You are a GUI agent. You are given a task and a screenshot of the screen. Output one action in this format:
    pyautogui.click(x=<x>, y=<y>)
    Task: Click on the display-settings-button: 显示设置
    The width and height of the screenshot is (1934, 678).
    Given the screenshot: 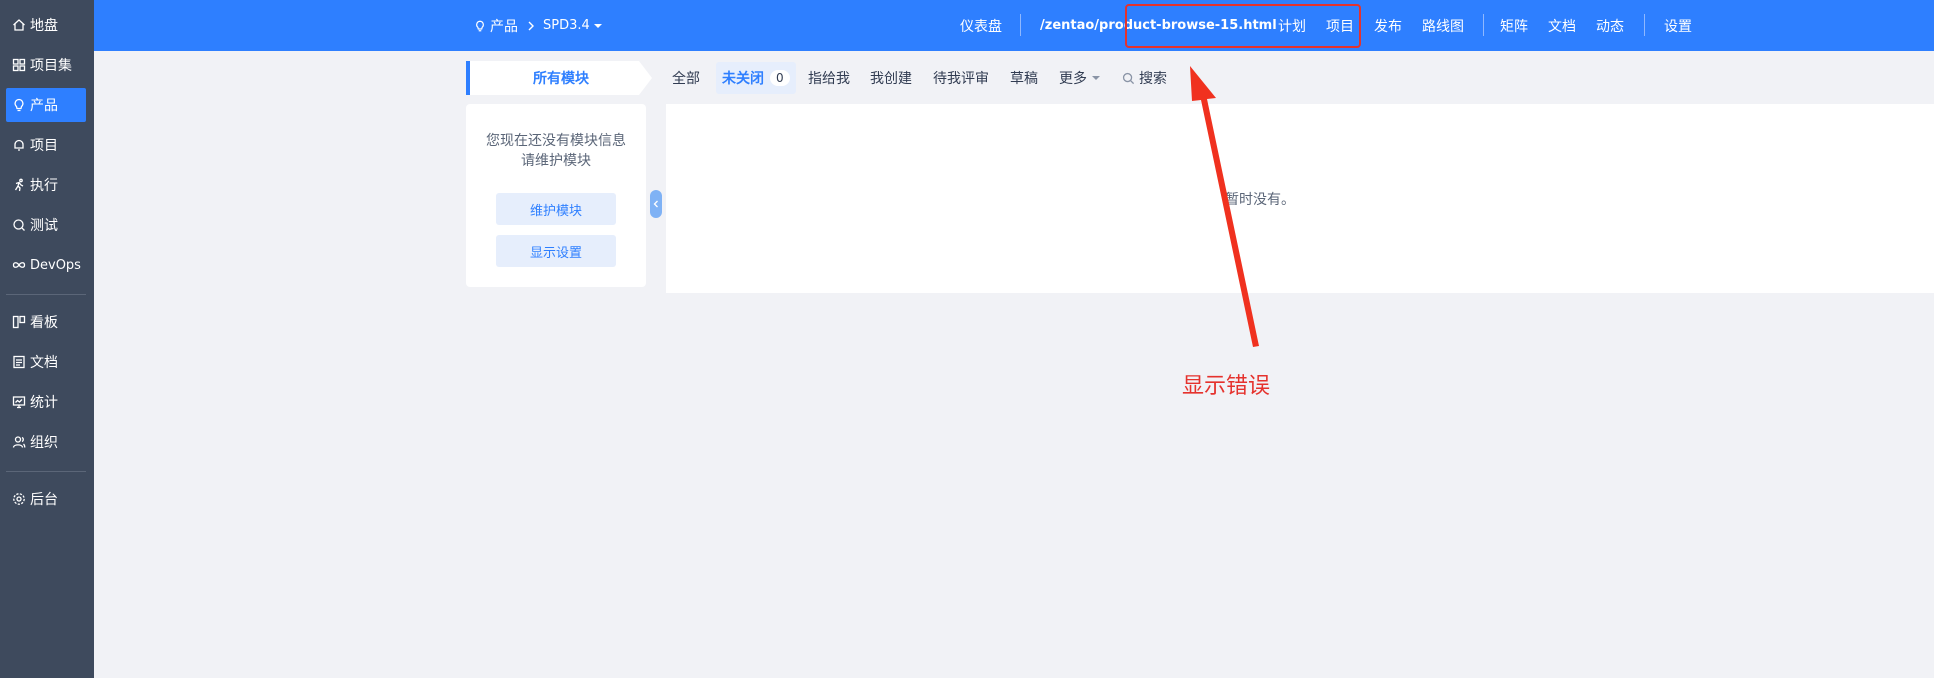 What is the action you would take?
    pyautogui.click(x=556, y=251)
    